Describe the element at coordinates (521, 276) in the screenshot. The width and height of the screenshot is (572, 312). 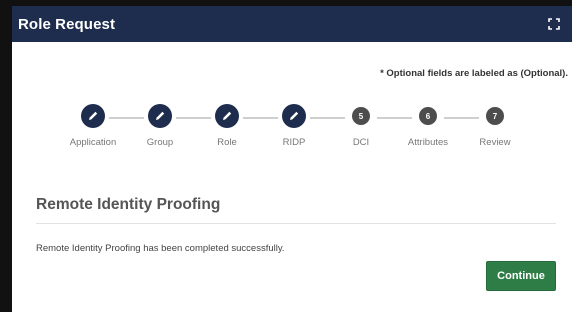
I see `continue-button: Continue` at that location.